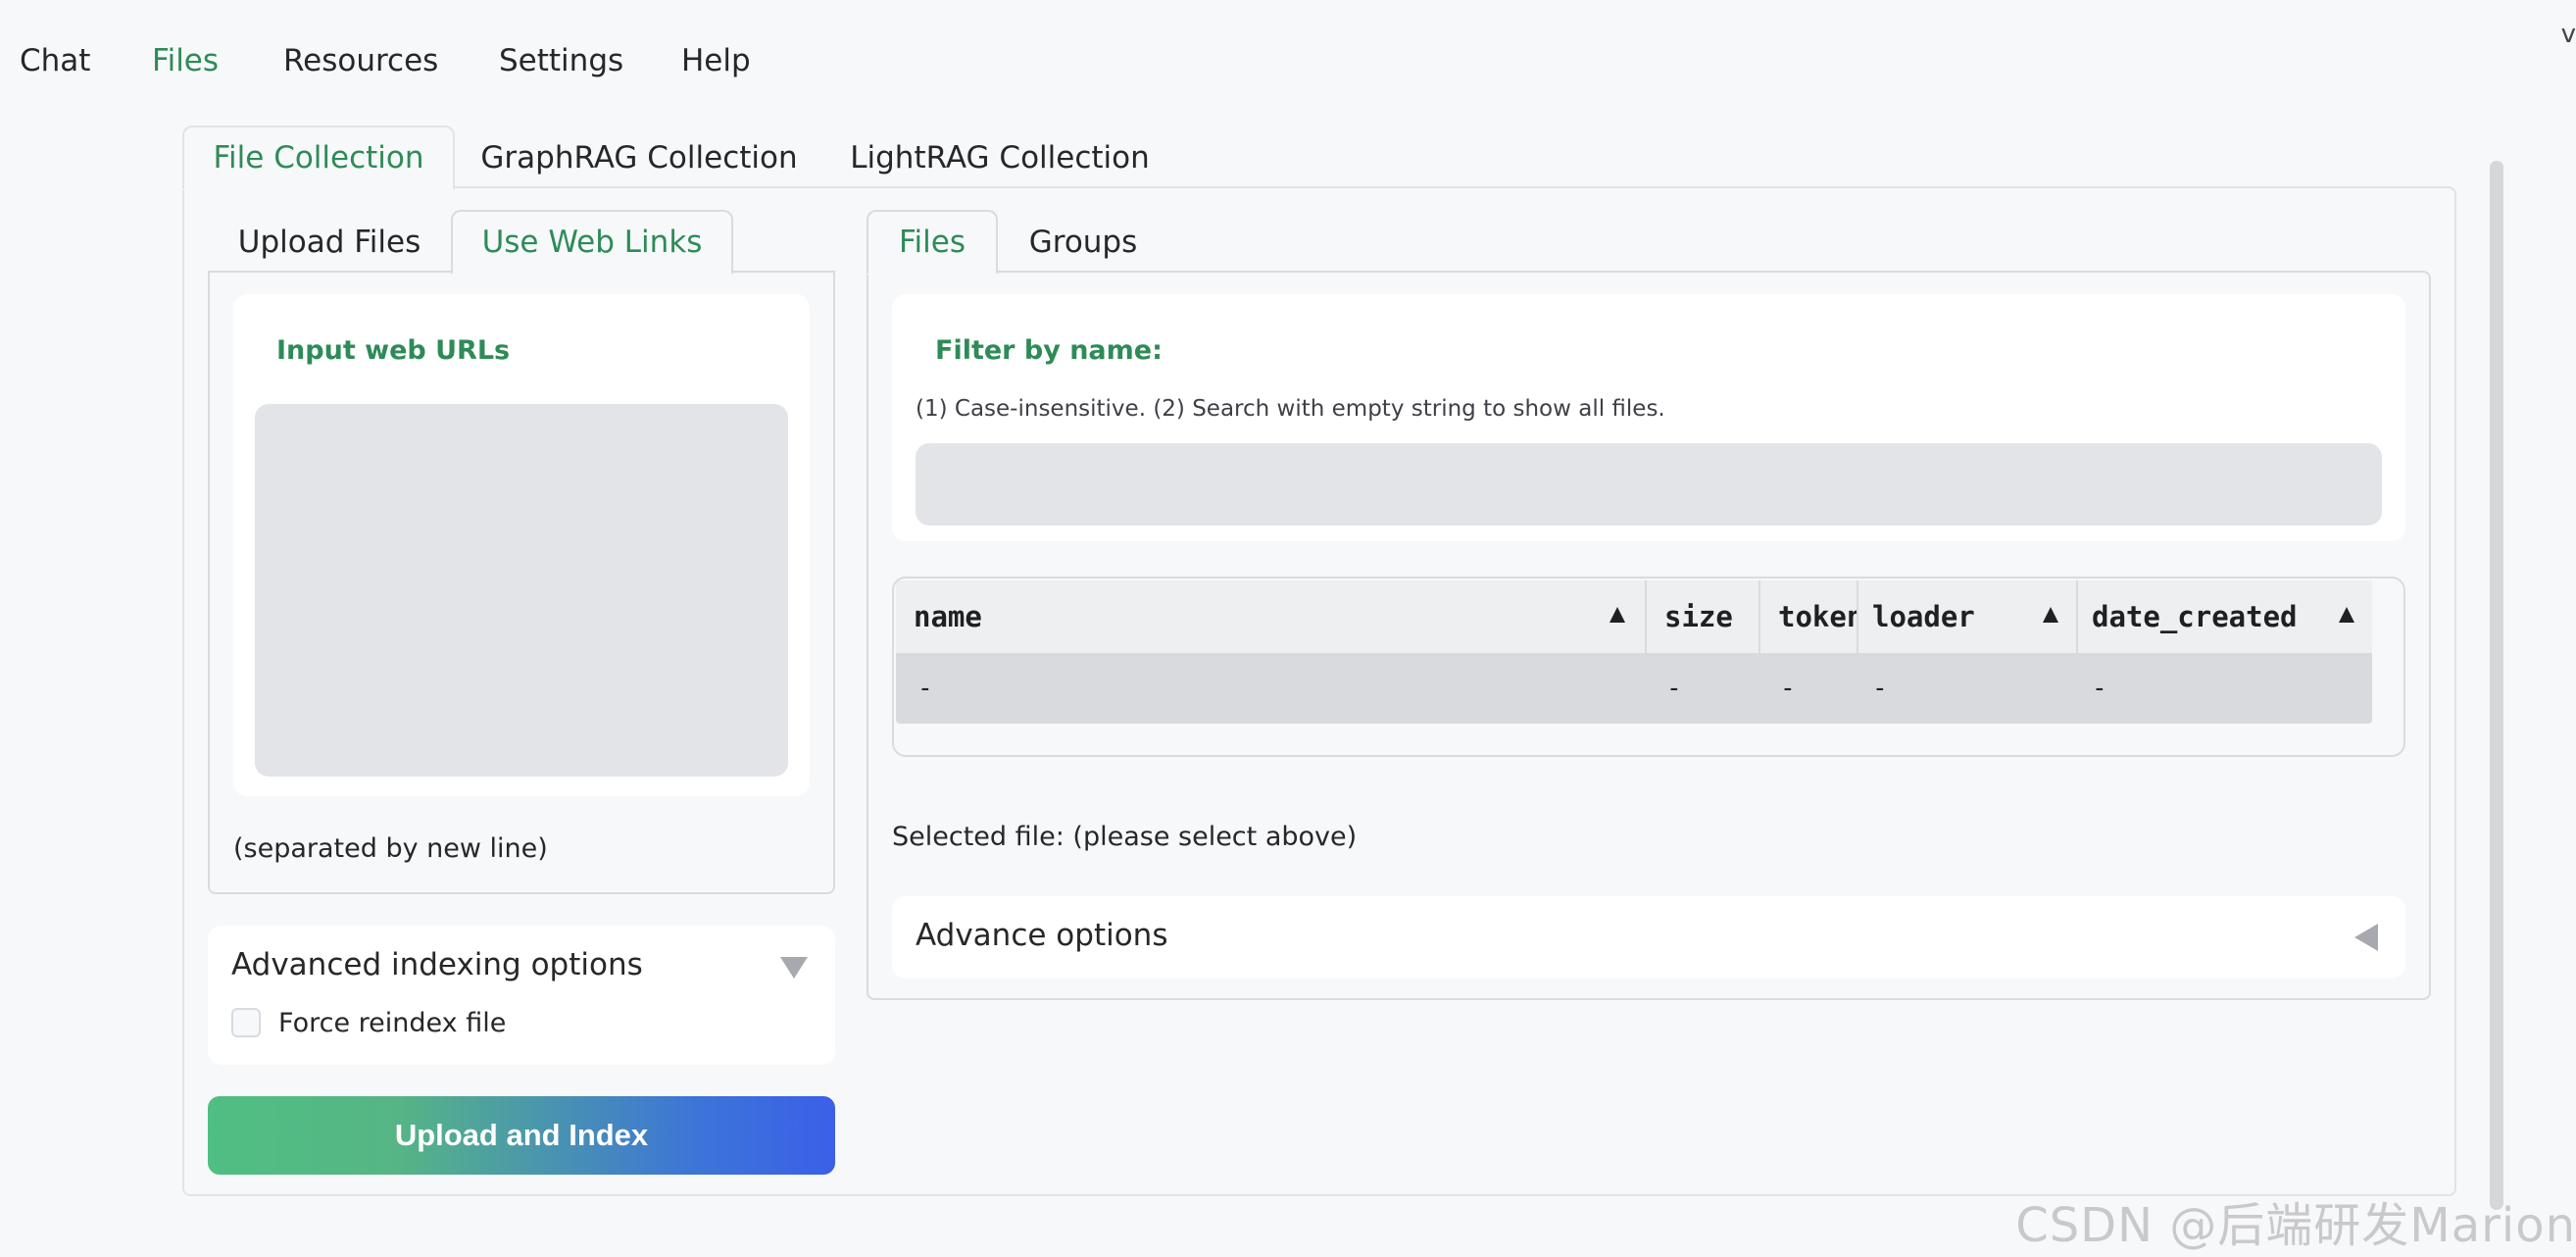 This screenshot has height=1257, width=2576. I want to click on column-header-size: size, so click(1702, 617).